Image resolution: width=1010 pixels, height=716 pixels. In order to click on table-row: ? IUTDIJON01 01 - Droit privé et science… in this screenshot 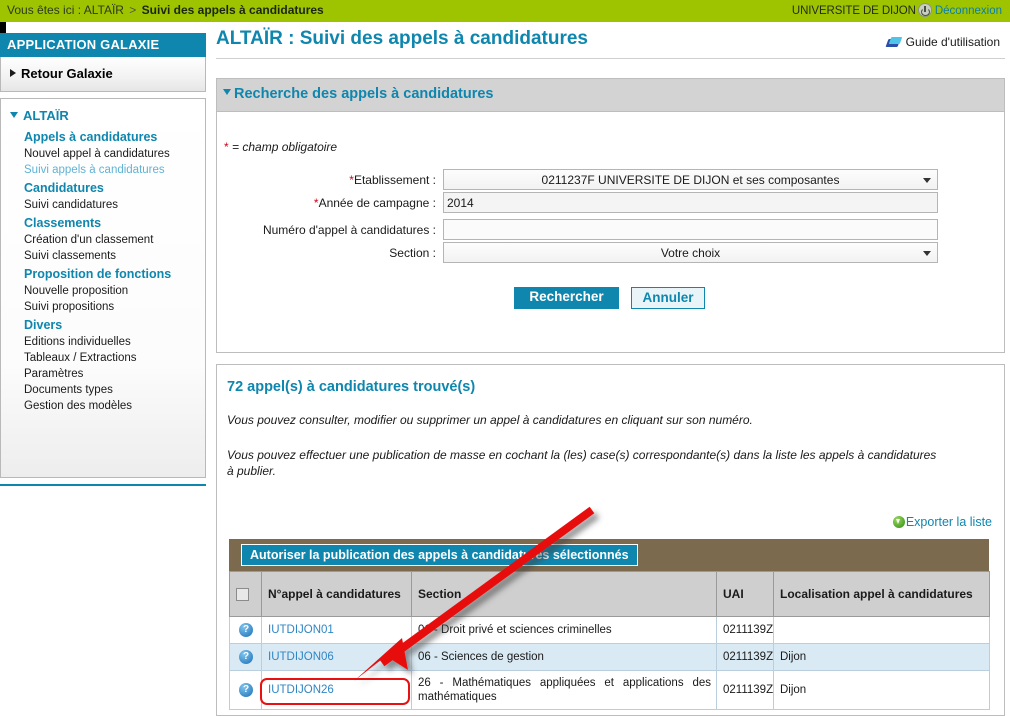, I will do `click(609, 630)`.